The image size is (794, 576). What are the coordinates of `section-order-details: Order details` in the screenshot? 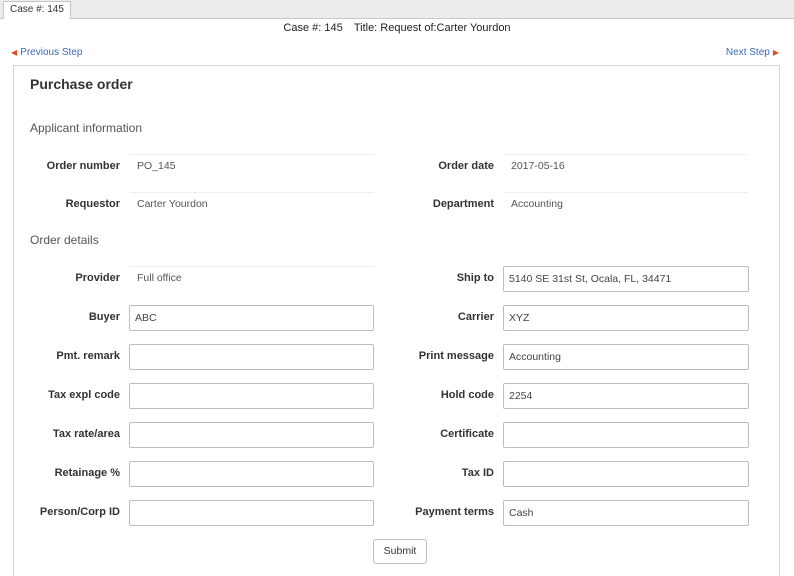 It's located at (64, 240).